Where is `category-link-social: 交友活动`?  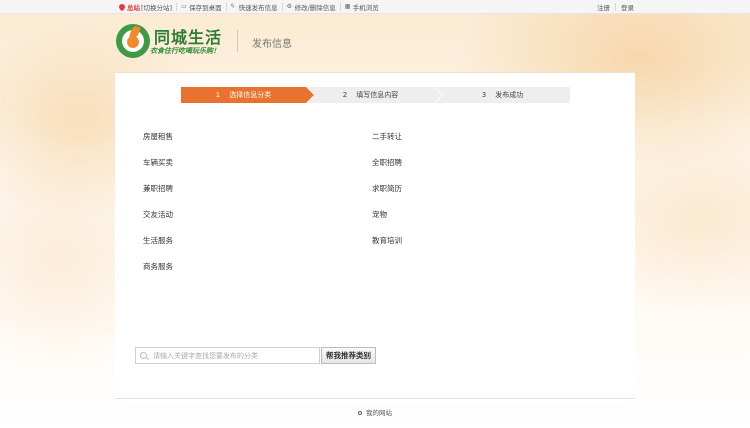
category-link-social: 交友活动 is located at coordinates (158, 214).